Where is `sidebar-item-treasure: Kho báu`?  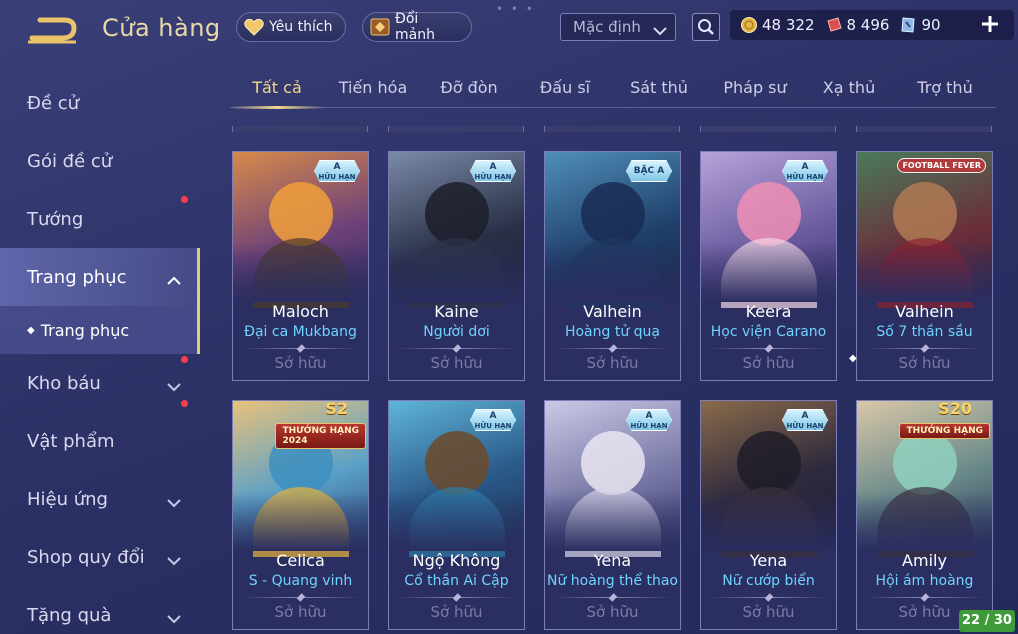 sidebar-item-treasure: Kho báu is located at coordinates (100, 383).